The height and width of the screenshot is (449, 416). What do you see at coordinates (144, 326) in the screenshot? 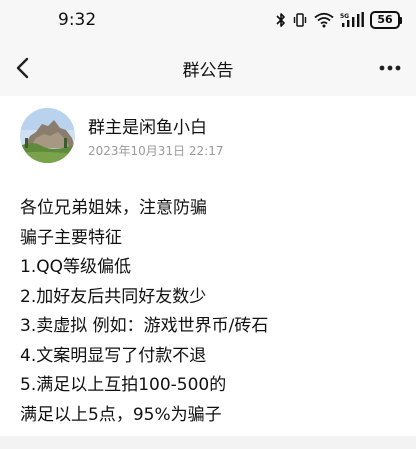
I see `notice-line: 3.卖虚拟 例如：游戏世界币/砖石` at bounding box center [144, 326].